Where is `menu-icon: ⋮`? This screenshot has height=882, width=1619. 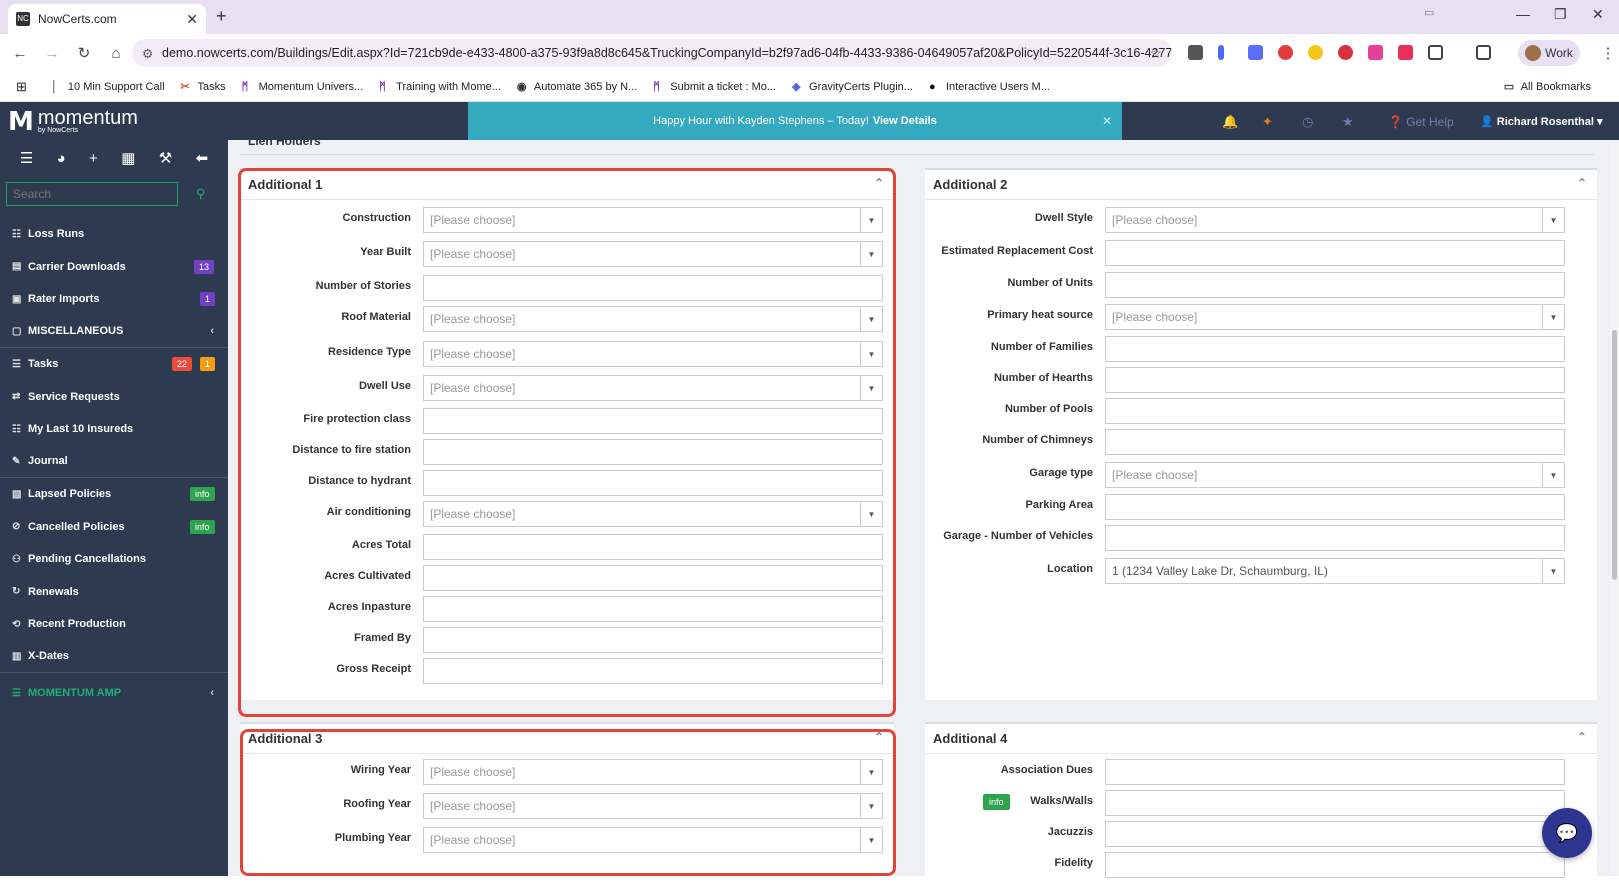 menu-icon: ⋮ is located at coordinates (1606, 53).